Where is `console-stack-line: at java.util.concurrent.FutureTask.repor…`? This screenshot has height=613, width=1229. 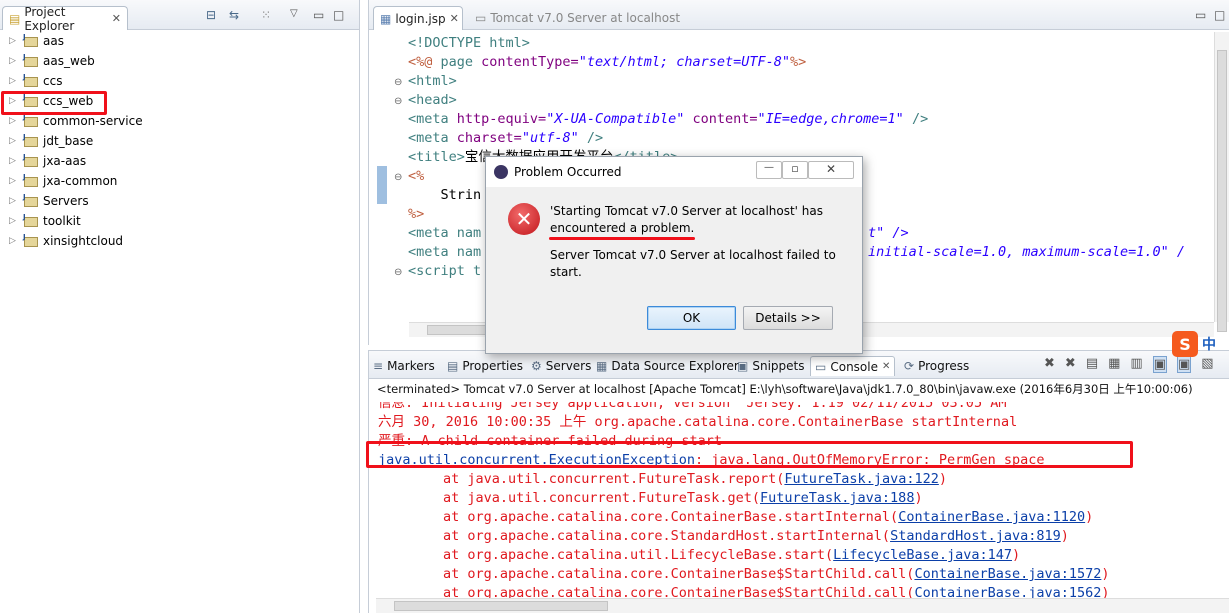 console-stack-line: at java.util.concurrent.FutureTask.repor… is located at coordinates (695, 479).